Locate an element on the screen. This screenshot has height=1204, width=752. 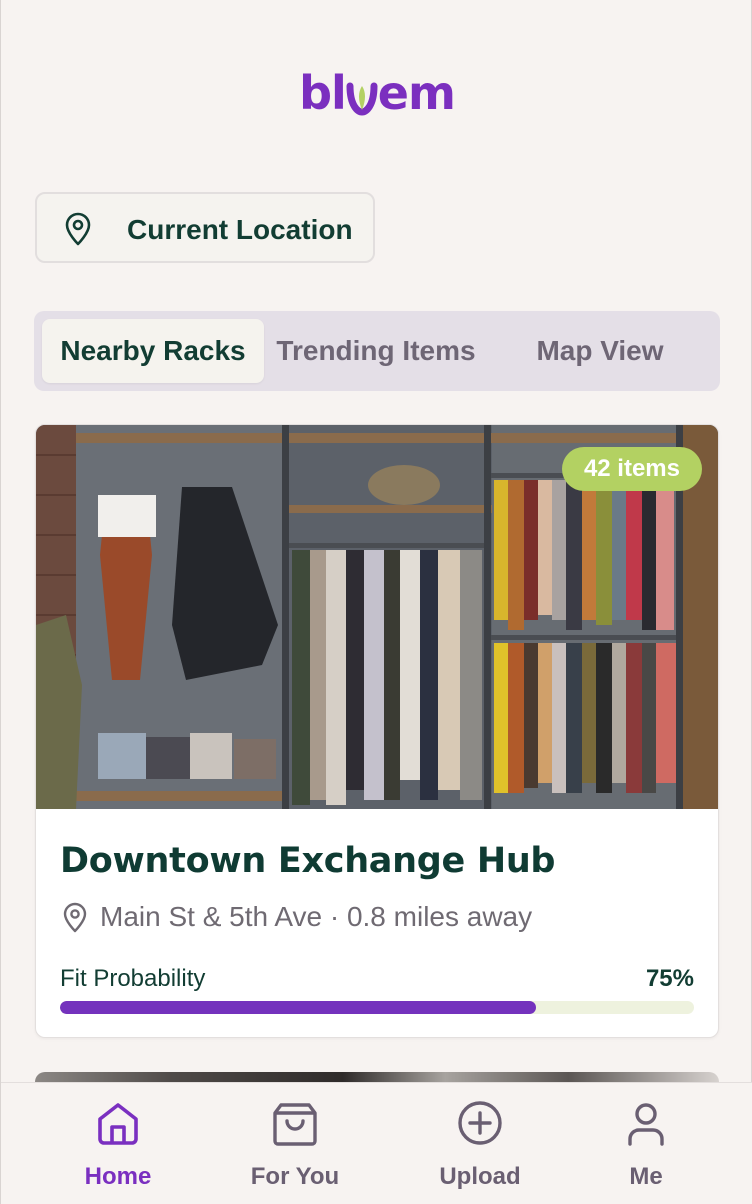
logo-text-left: bl is located at coordinates (323, 93).